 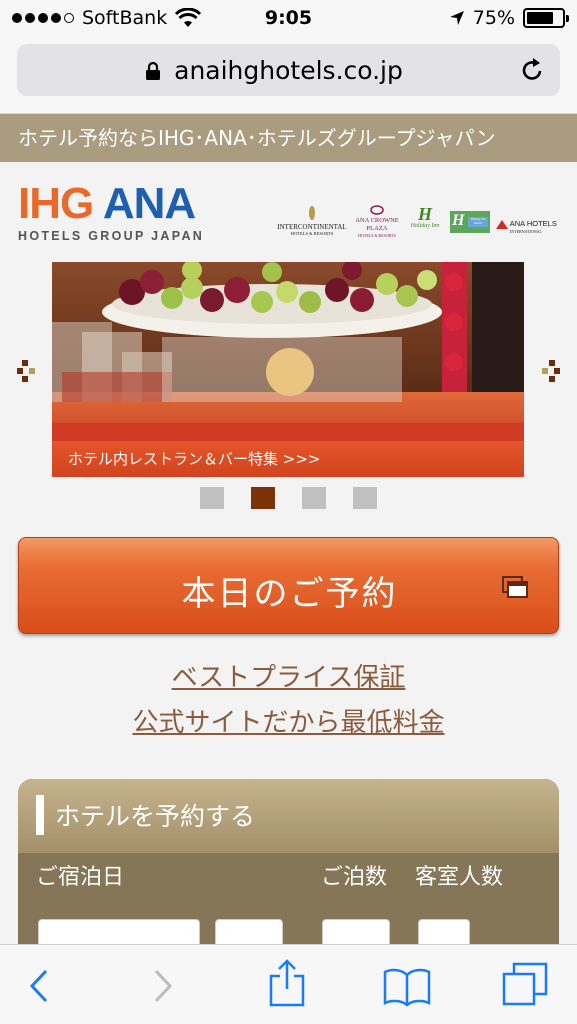 I want to click on ihg-ana-logo: IHG ANA HOTELS GROUP JAPAN, so click(x=115, y=213).